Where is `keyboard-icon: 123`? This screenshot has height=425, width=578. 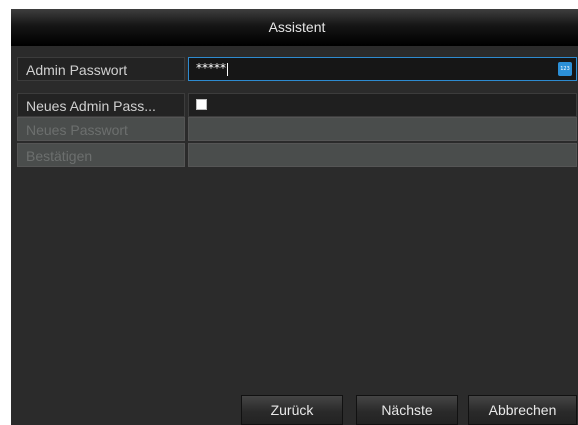
keyboard-icon: 123 is located at coordinates (565, 69).